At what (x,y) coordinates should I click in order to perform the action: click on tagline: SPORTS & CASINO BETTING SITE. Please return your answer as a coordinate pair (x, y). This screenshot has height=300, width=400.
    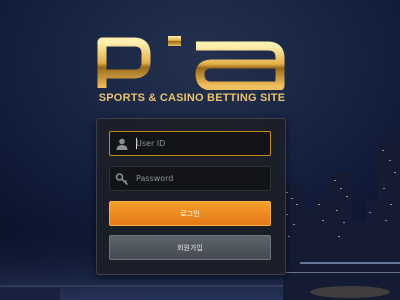
    Looking at the image, I should click on (192, 98).